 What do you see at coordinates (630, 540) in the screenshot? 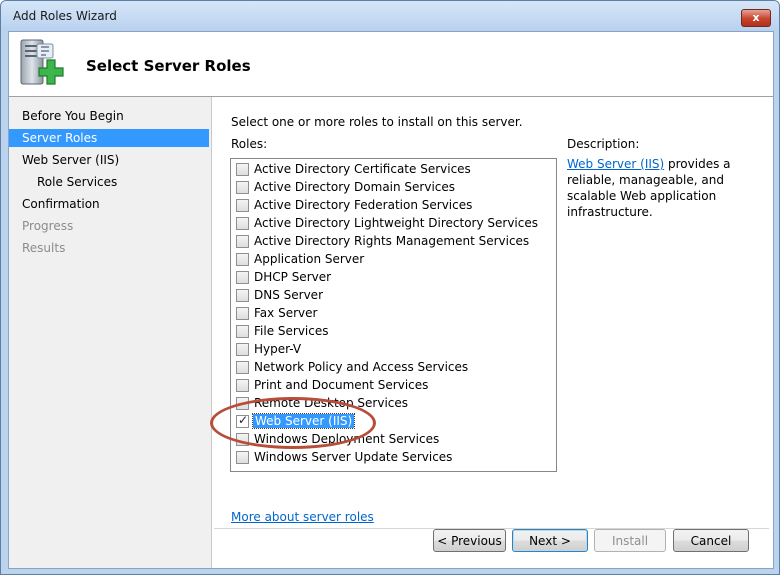
I see `install-button: Install` at bounding box center [630, 540].